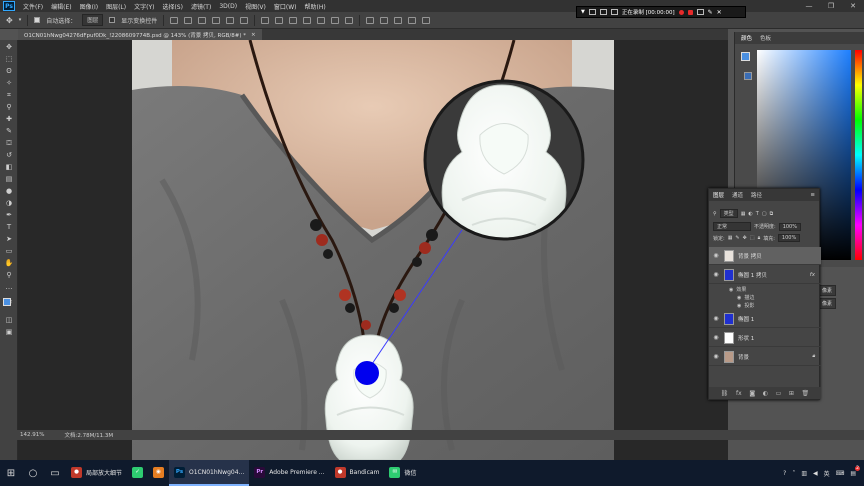 This screenshot has width=864, height=486. I want to click on menu-view: 视图(V), so click(255, 6).